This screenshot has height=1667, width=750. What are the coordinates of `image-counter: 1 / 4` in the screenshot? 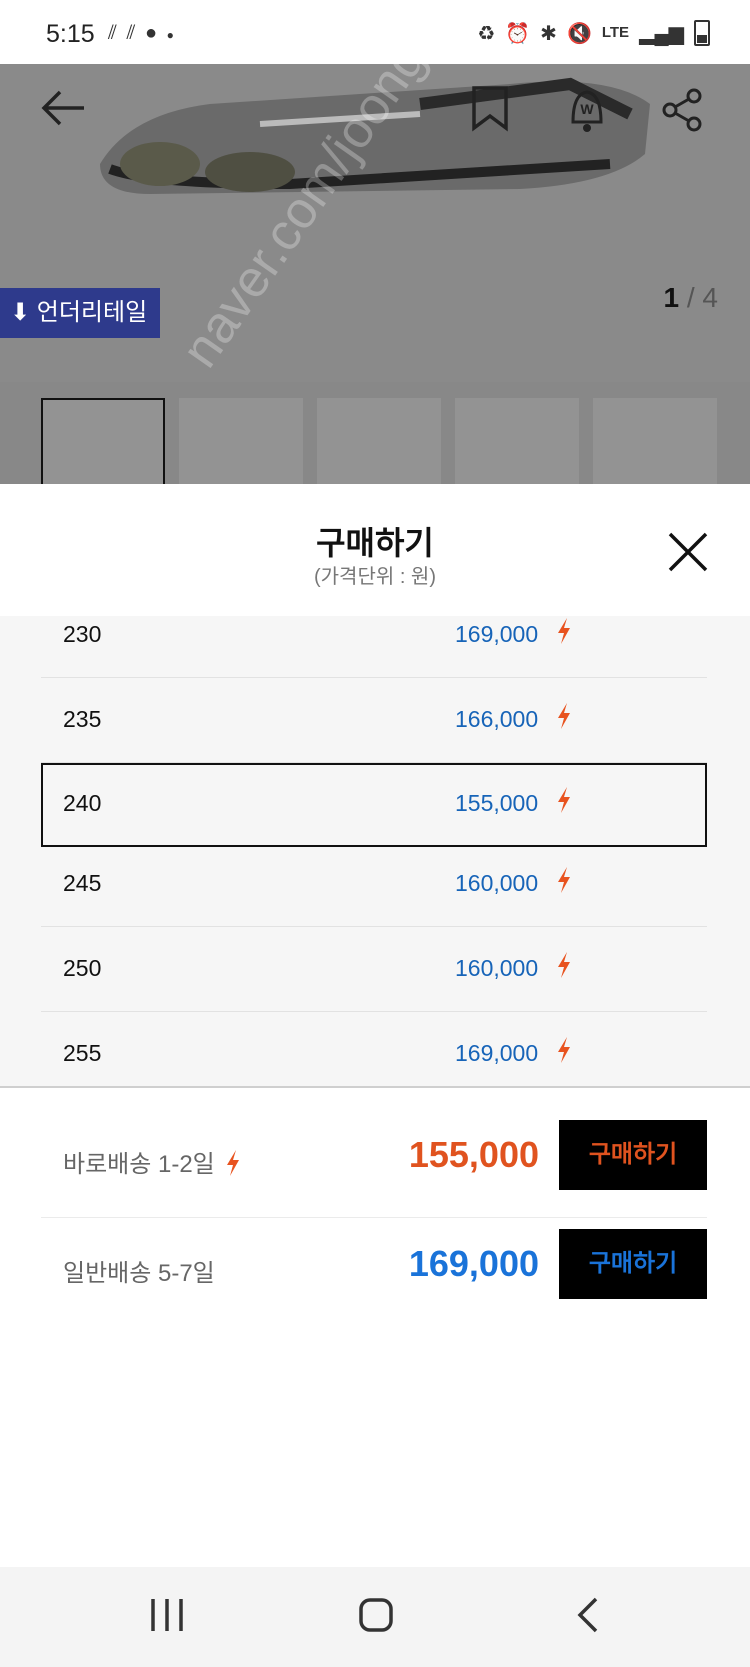 It's located at (691, 298).